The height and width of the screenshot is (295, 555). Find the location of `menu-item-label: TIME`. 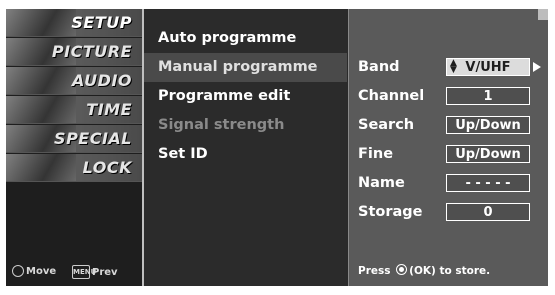

menu-item-label: TIME is located at coordinates (109, 109).